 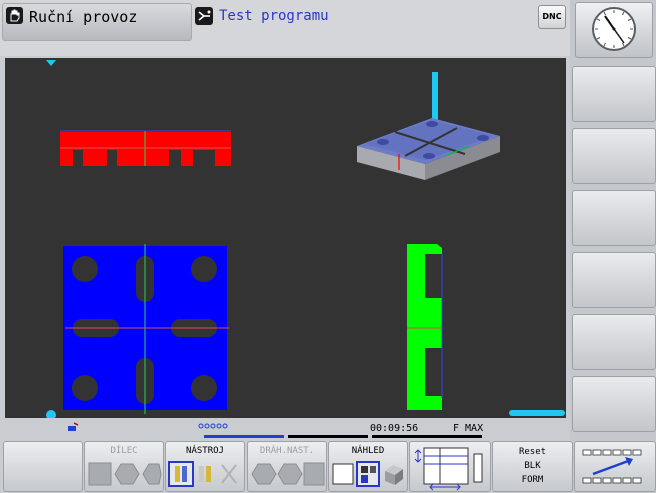 What do you see at coordinates (285, 429) in the screenshot?
I see `status-bar: 00:09:56 F MAX` at bounding box center [285, 429].